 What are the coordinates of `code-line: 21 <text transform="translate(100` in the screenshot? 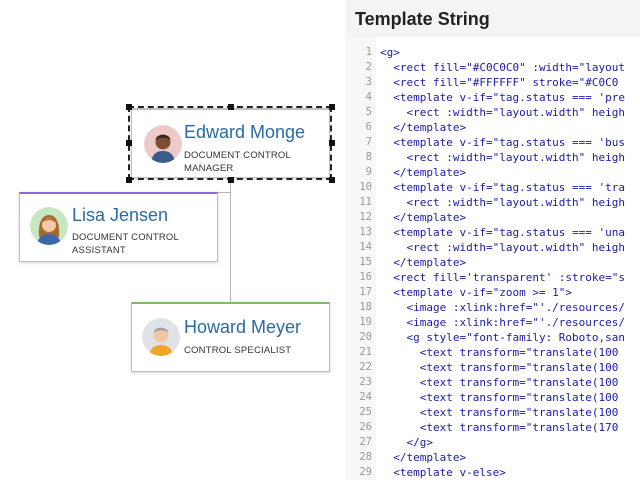 It's located at (493, 352).